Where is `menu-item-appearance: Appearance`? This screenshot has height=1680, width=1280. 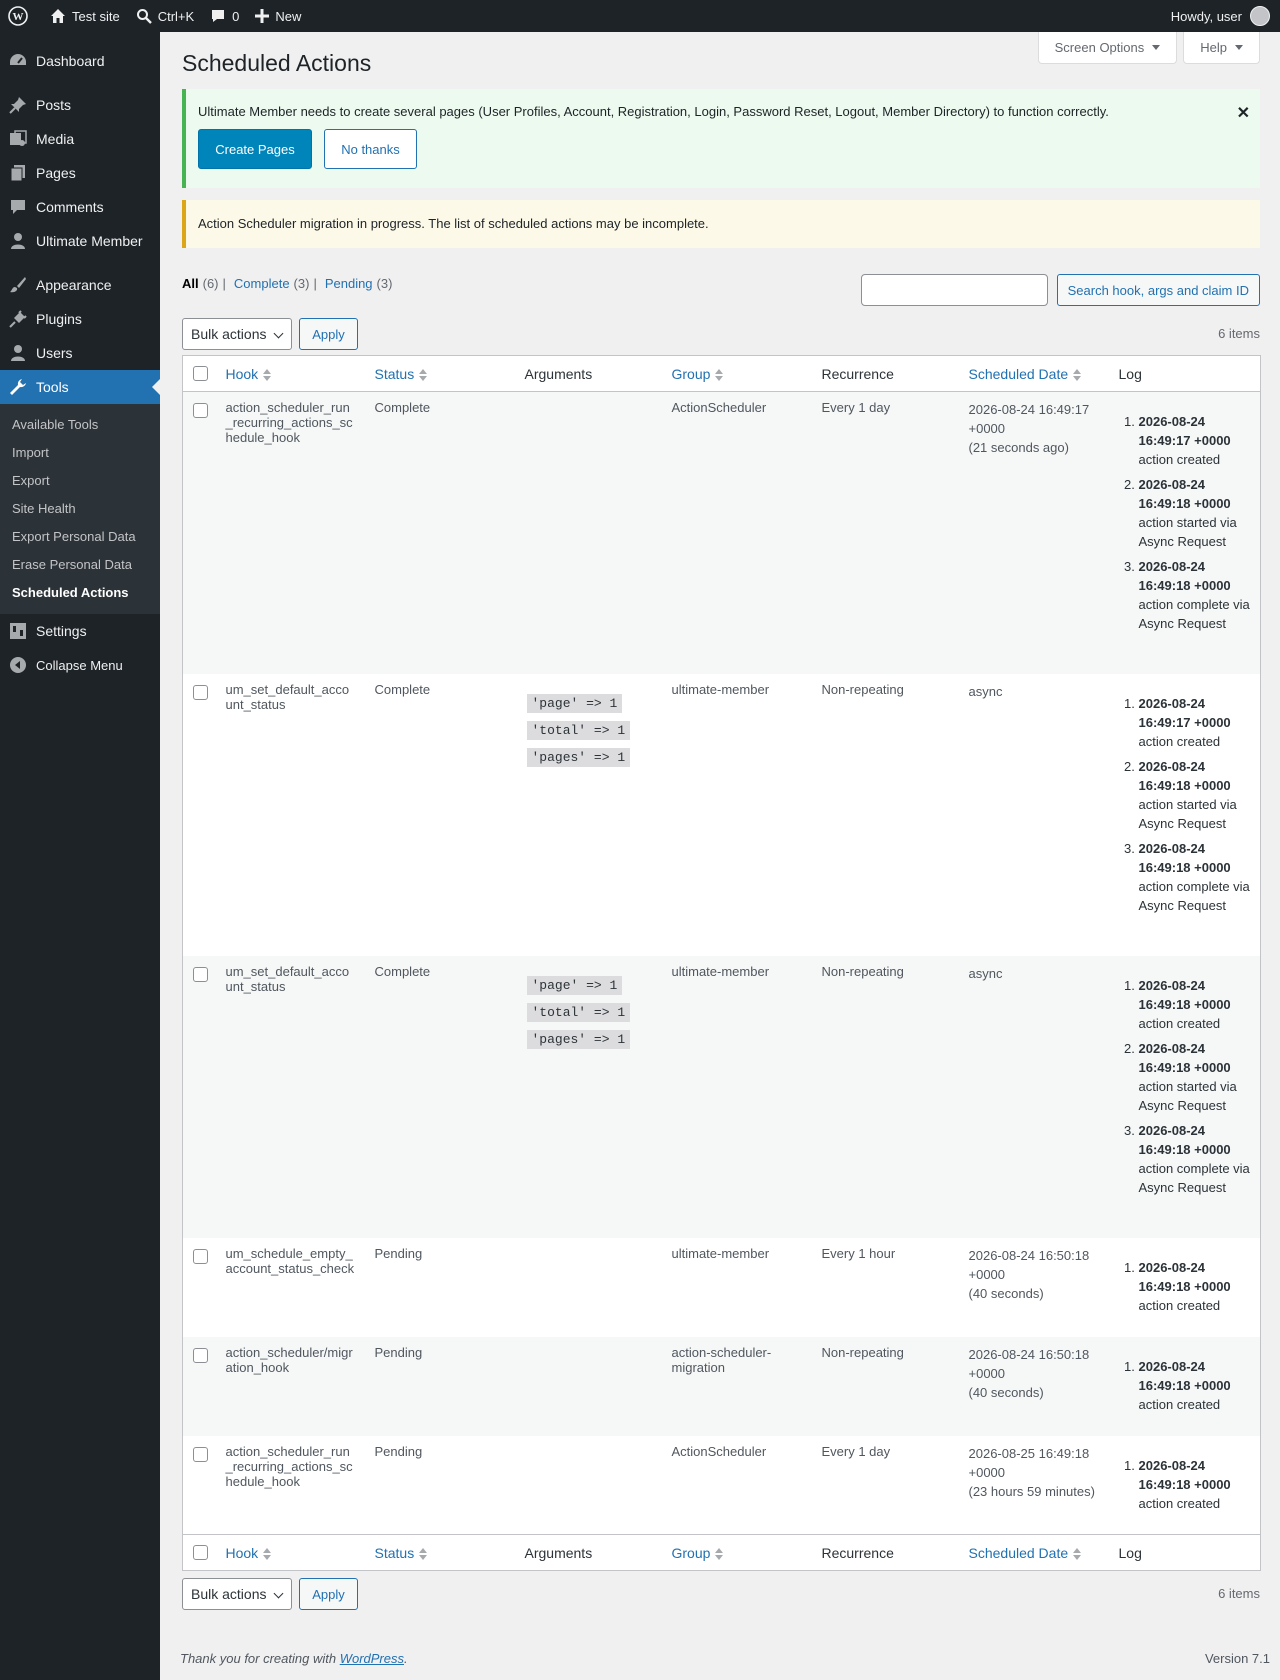 menu-item-appearance: Appearance is located at coordinates (80, 285).